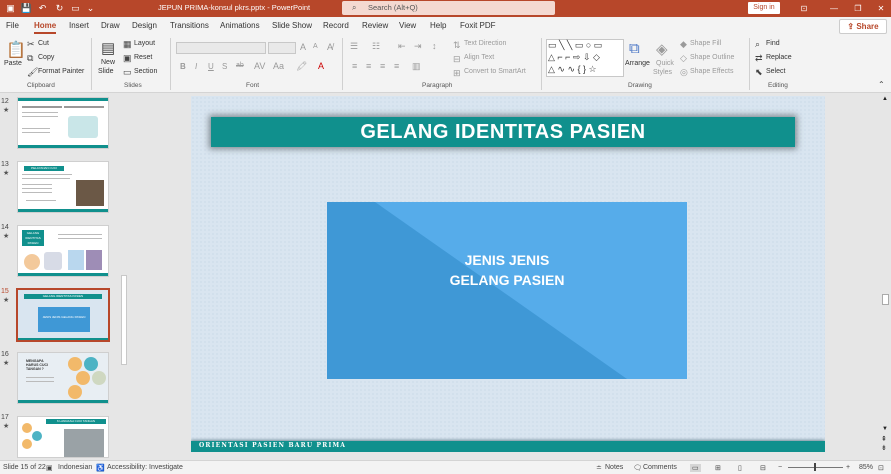 Image resolution: width=891 pixels, height=474 pixels. Describe the element at coordinates (221, 48) in the screenshot. I see `font-name-combo` at that location.